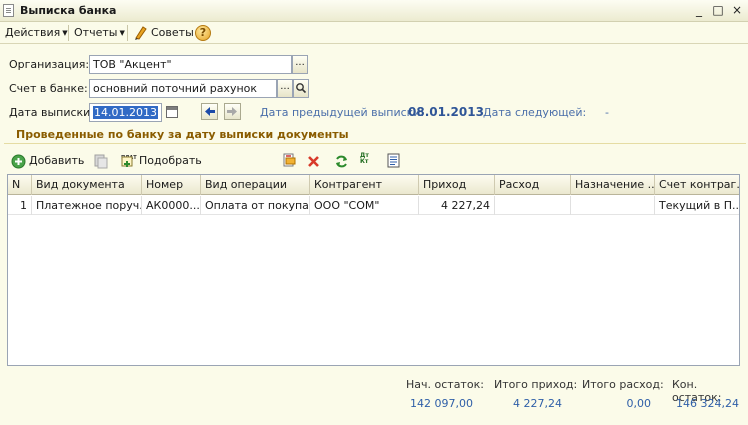 This screenshot has width=748, height=425. What do you see at coordinates (20, 185) in the screenshot?
I see `column-header-n: N` at bounding box center [20, 185].